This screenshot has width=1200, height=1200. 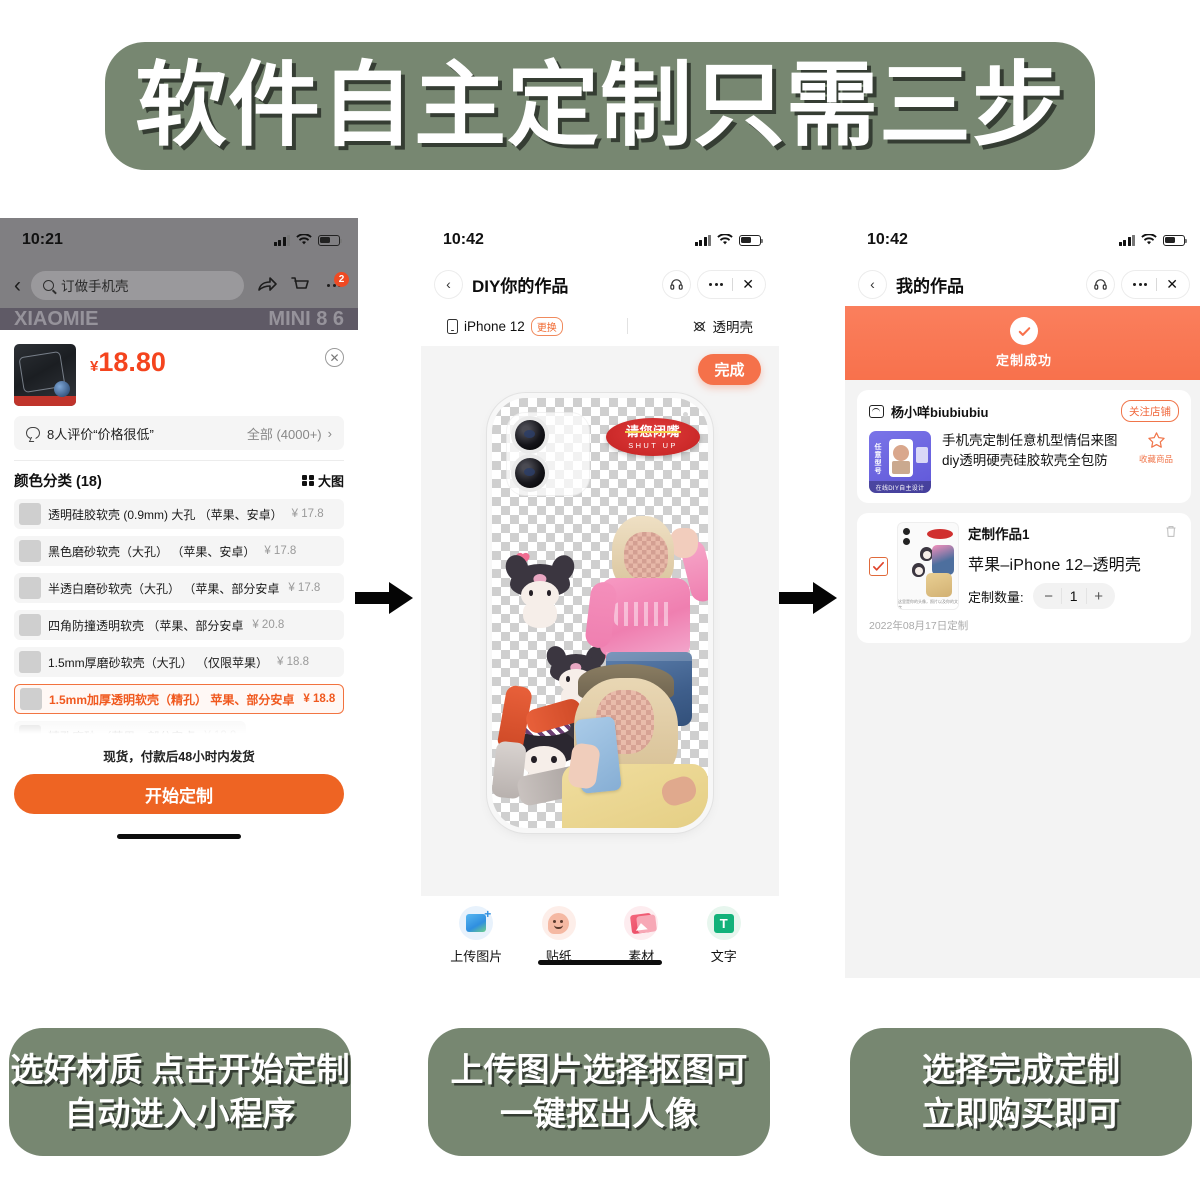 What do you see at coordinates (266, 285) in the screenshot?
I see `share-icon` at bounding box center [266, 285].